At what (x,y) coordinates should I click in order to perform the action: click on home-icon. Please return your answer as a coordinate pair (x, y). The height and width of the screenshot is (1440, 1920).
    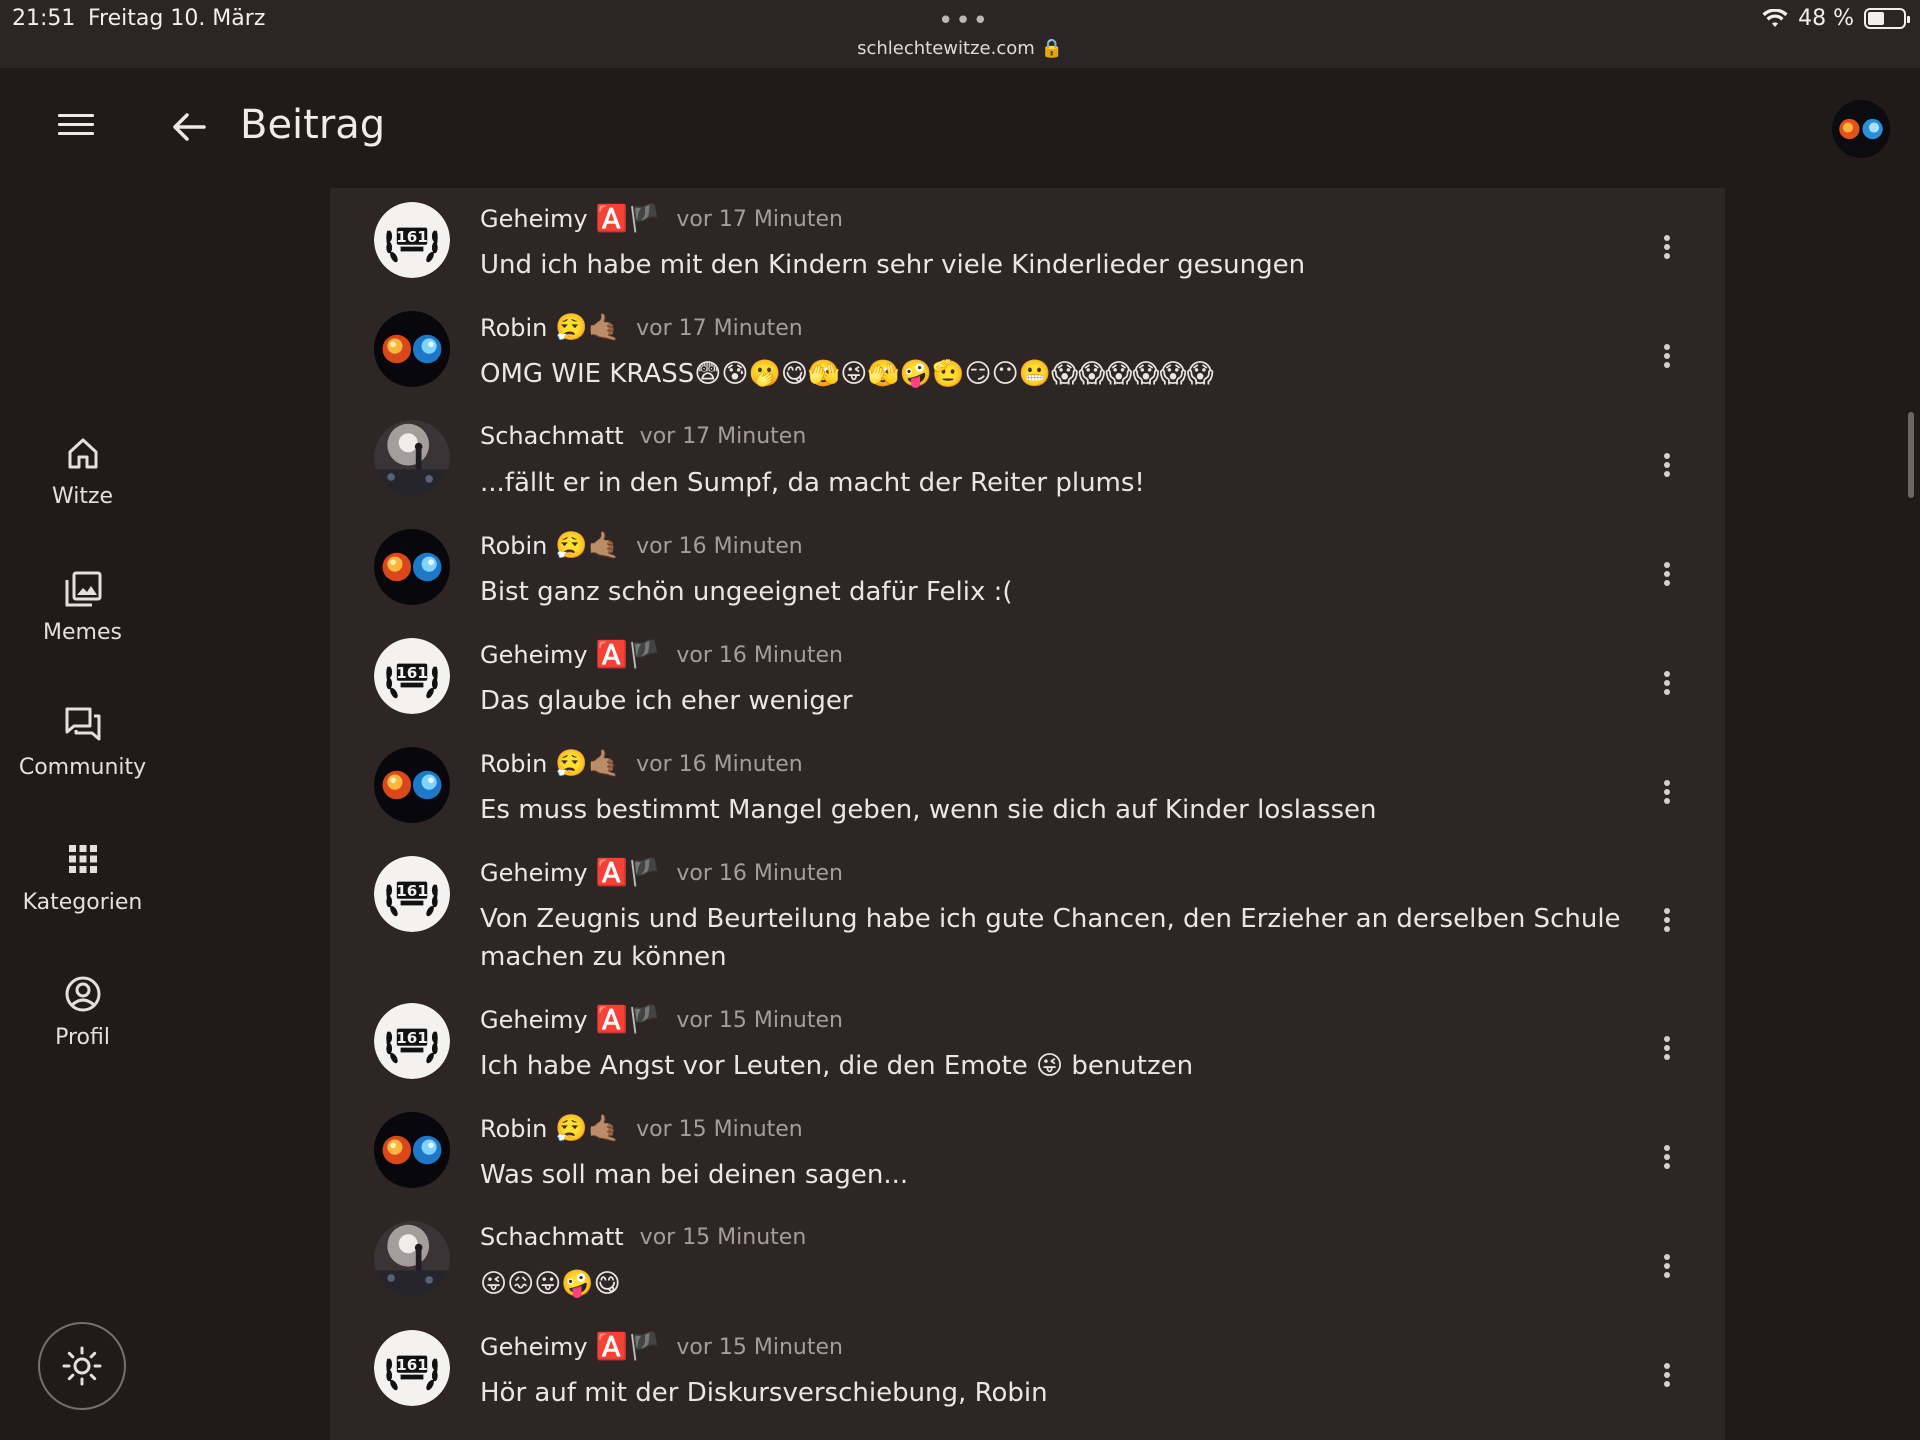
    Looking at the image, I should click on (82, 453).